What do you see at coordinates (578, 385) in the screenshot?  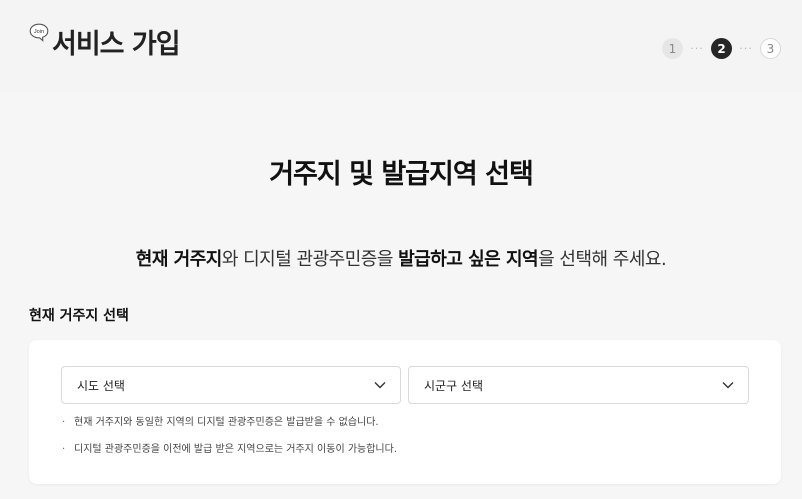 I see `sigungu-select: 시군구 선택` at bounding box center [578, 385].